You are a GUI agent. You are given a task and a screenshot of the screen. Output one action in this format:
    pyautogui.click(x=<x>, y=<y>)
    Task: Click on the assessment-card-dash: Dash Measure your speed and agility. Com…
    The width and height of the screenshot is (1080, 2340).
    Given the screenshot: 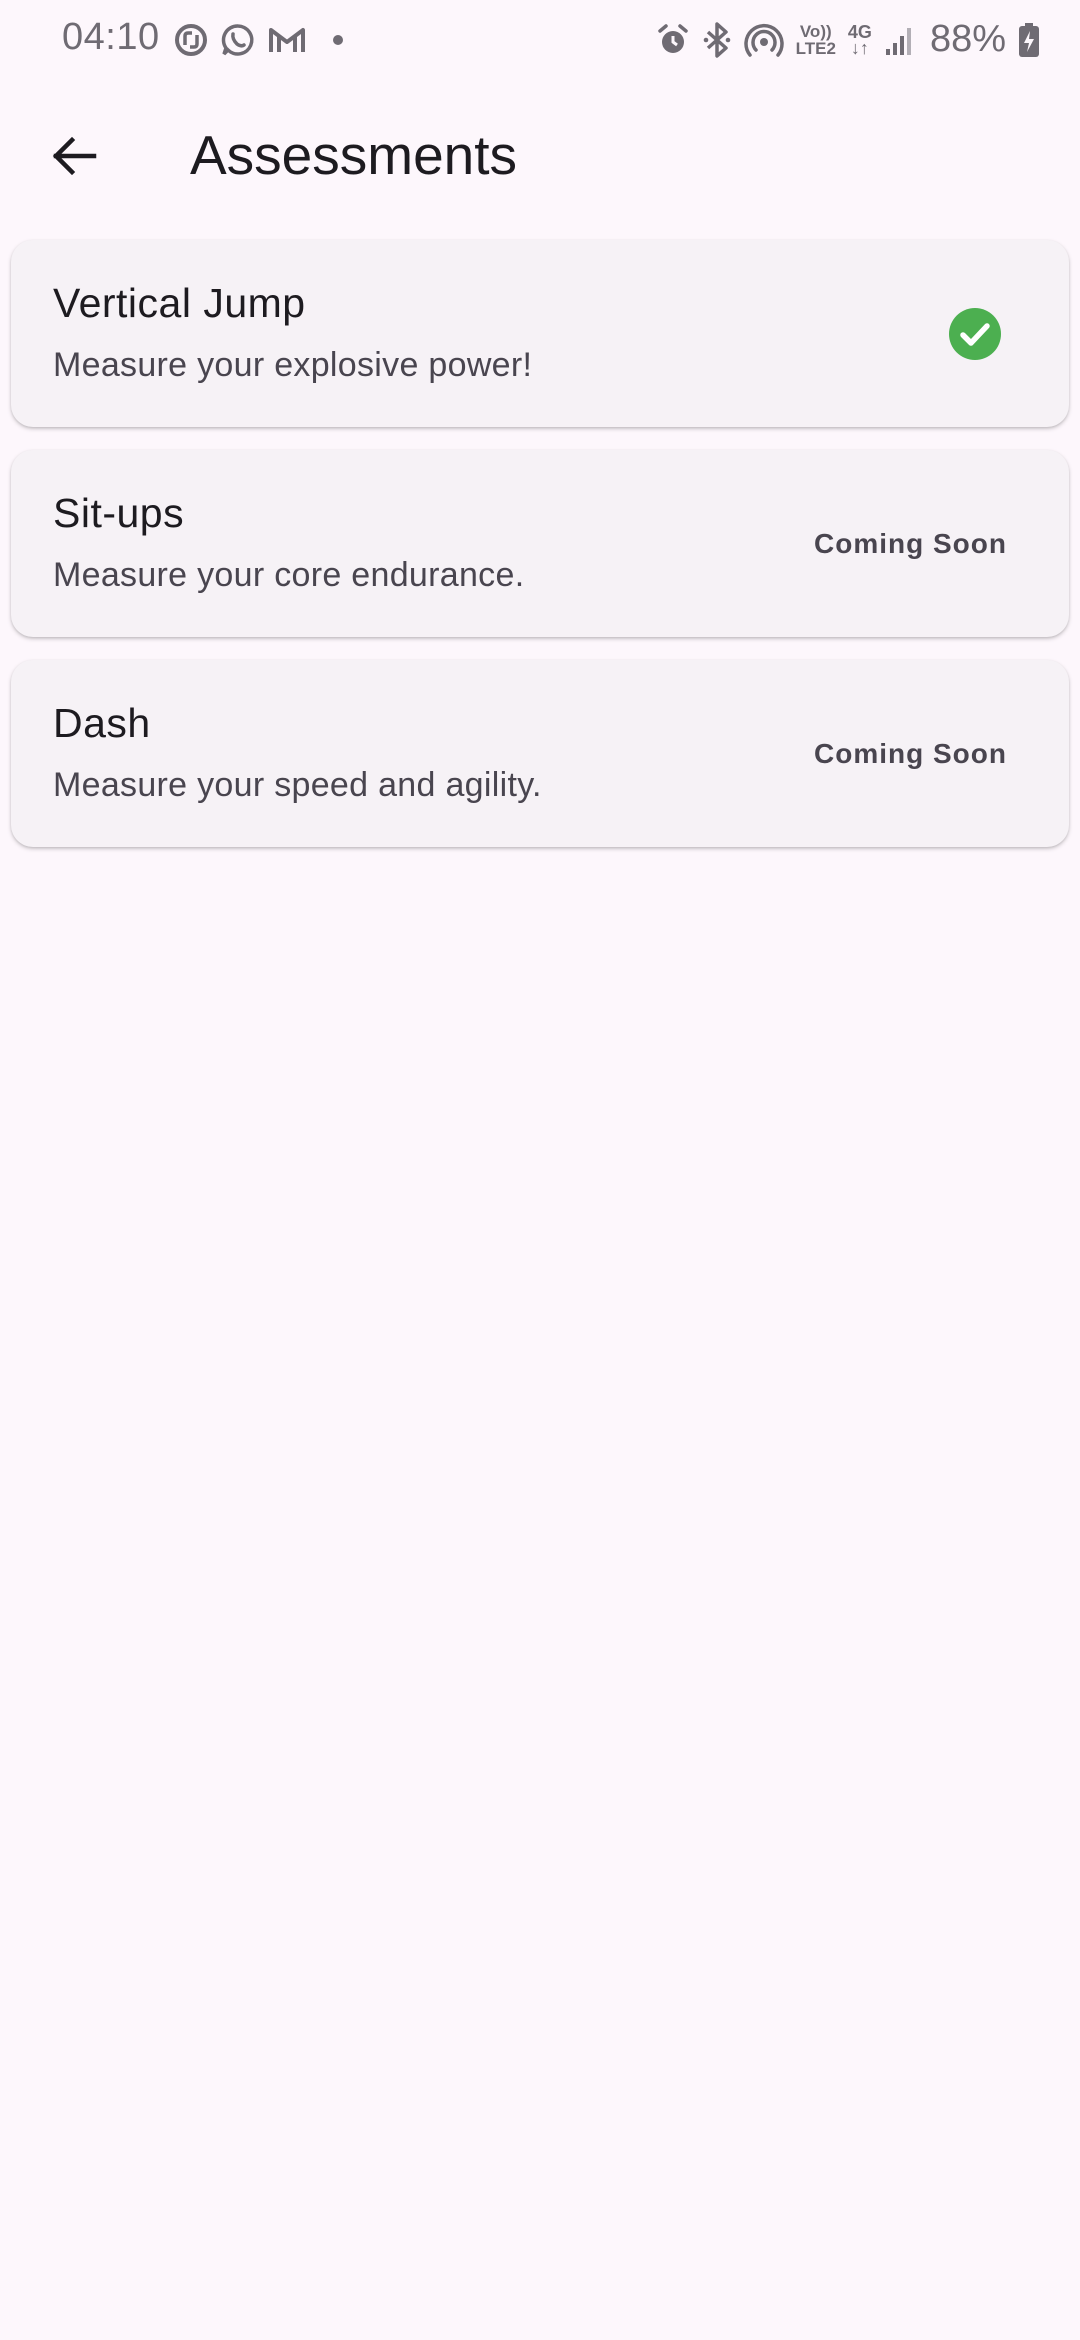 What is the action you would take?
    pyautogui.click(x=540, y=753)
    